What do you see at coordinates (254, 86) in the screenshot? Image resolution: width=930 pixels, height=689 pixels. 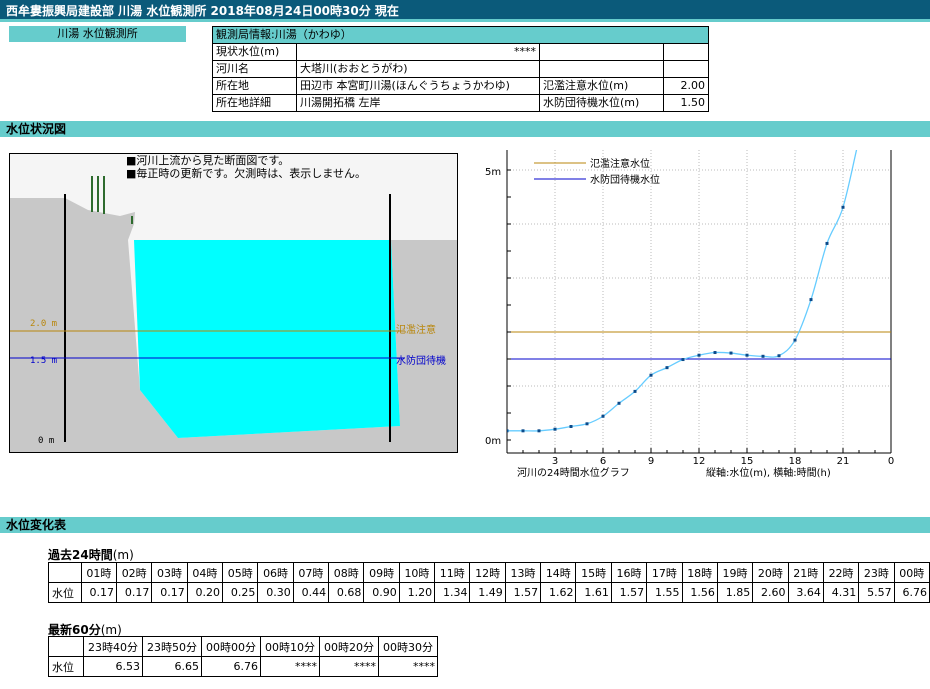 I see `location-label: 所在地` at bounding box center [254, 86].